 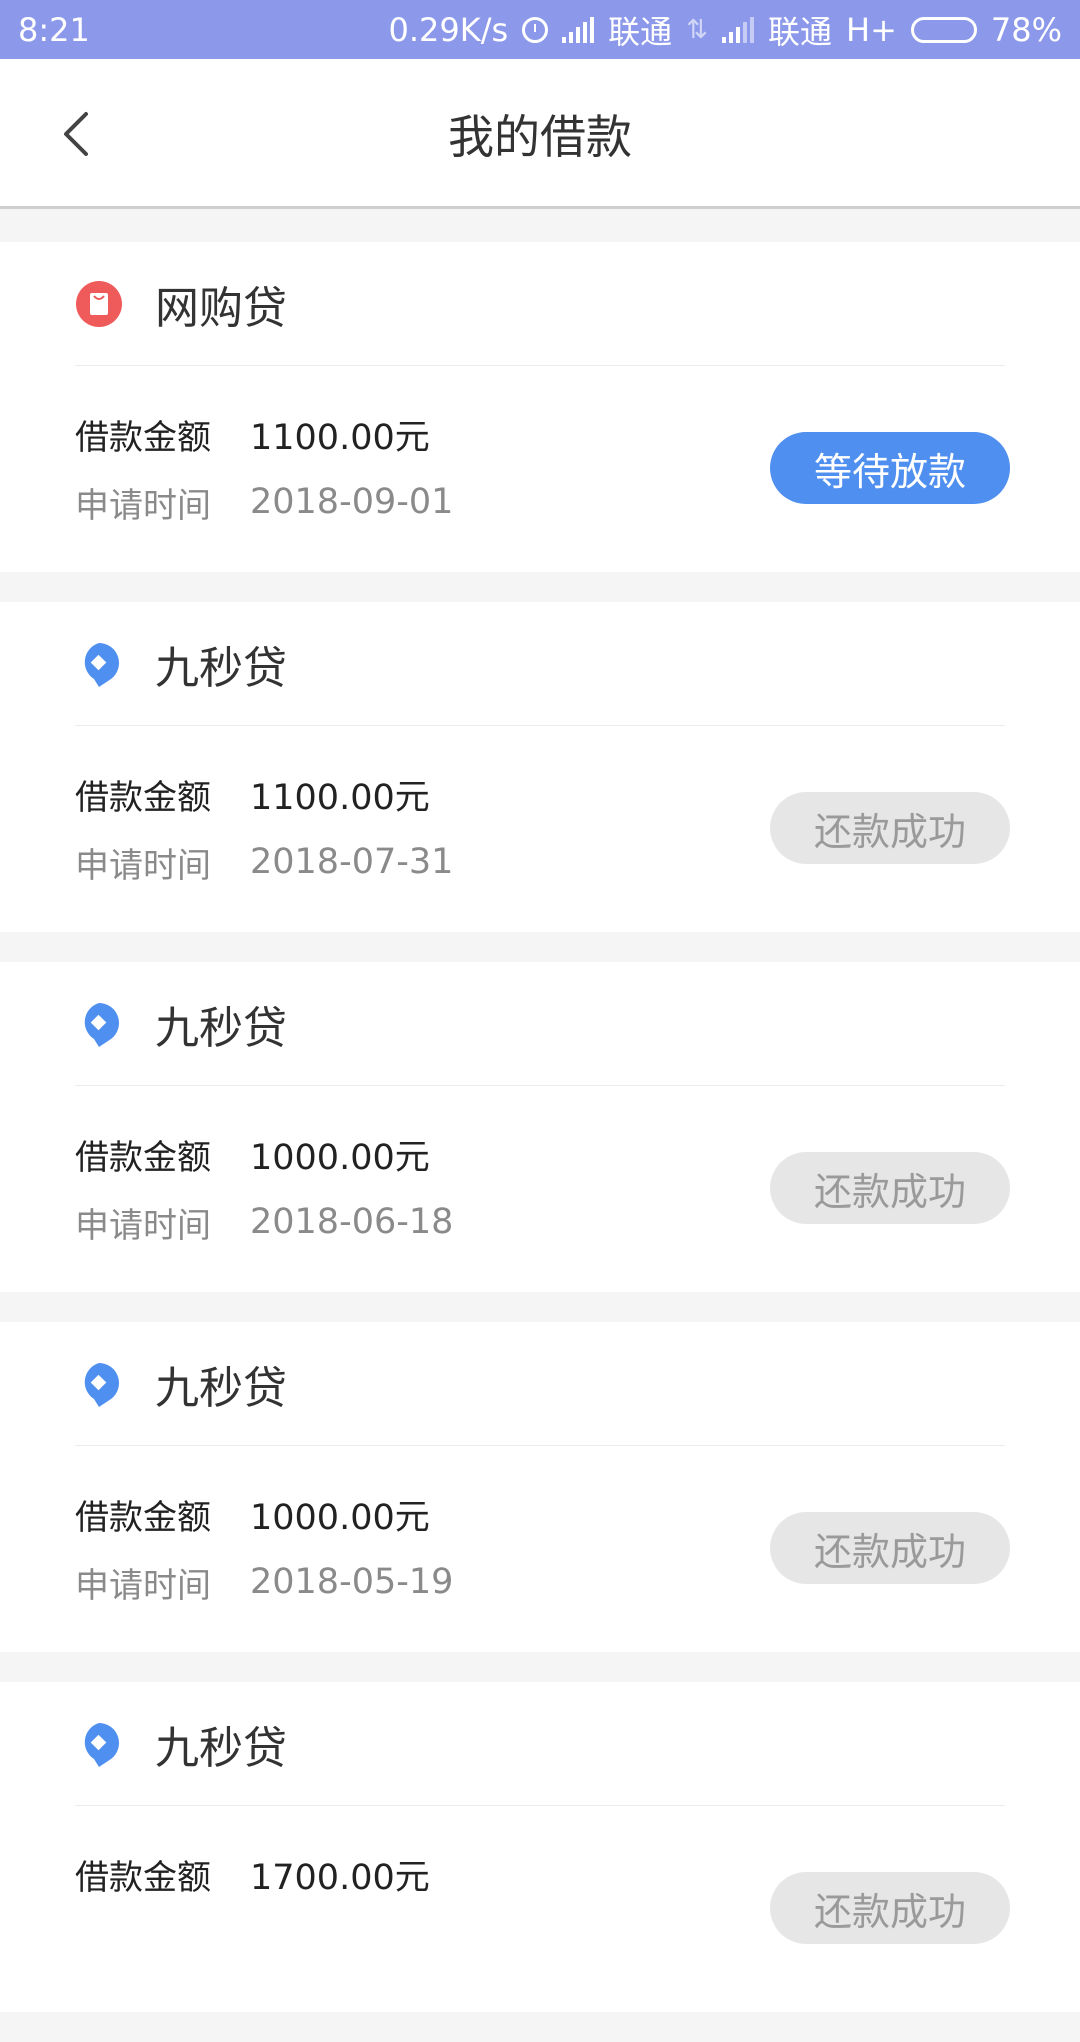 I want to click on loan-details: 借款金额 1100.00元 申请时间 2018-07-31, so click(x=264, y=840).